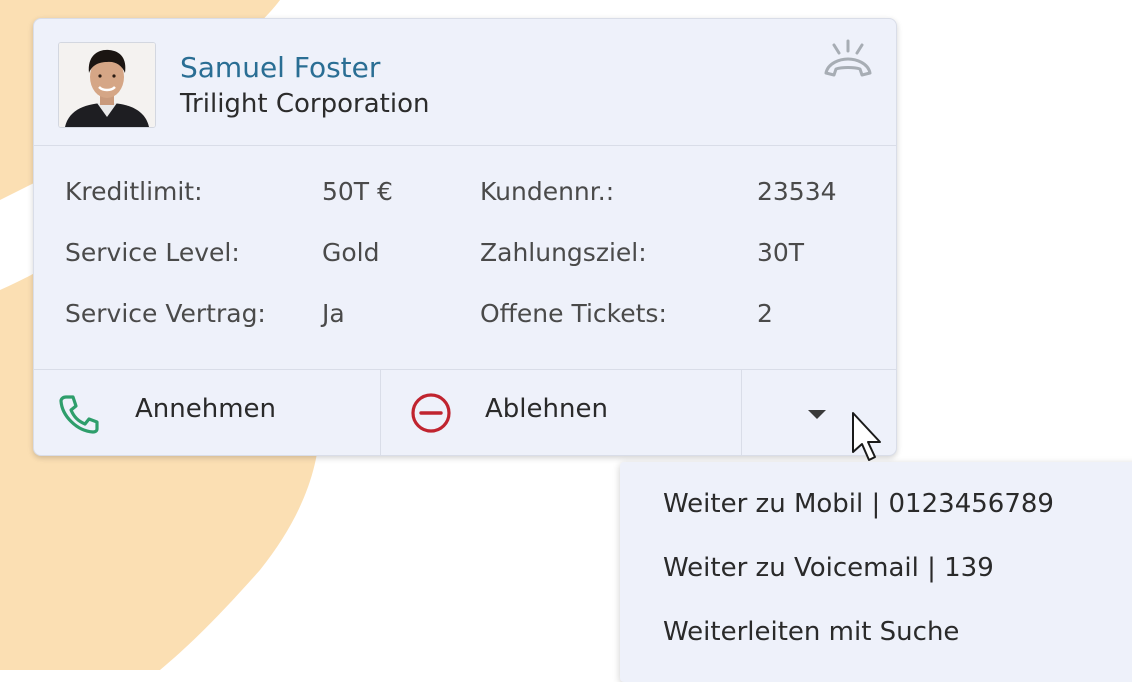  Describe the element at coordinates (858, 504) in the screenshot. I see `menu-item-label: Weiter zu Mobil | 0123456789` at that location.